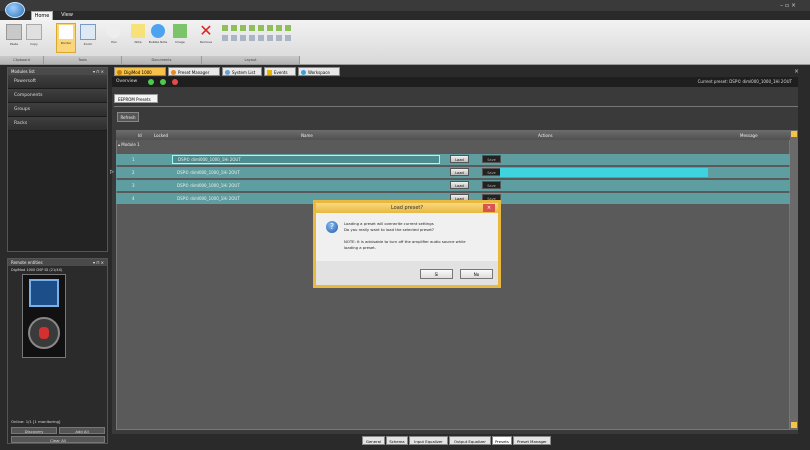 Image resolution: width=810 pixels, height=450 pixels. Describe the element at coordinates (15, 10) in the screenshot. I see `application-menu-orb` at that location.